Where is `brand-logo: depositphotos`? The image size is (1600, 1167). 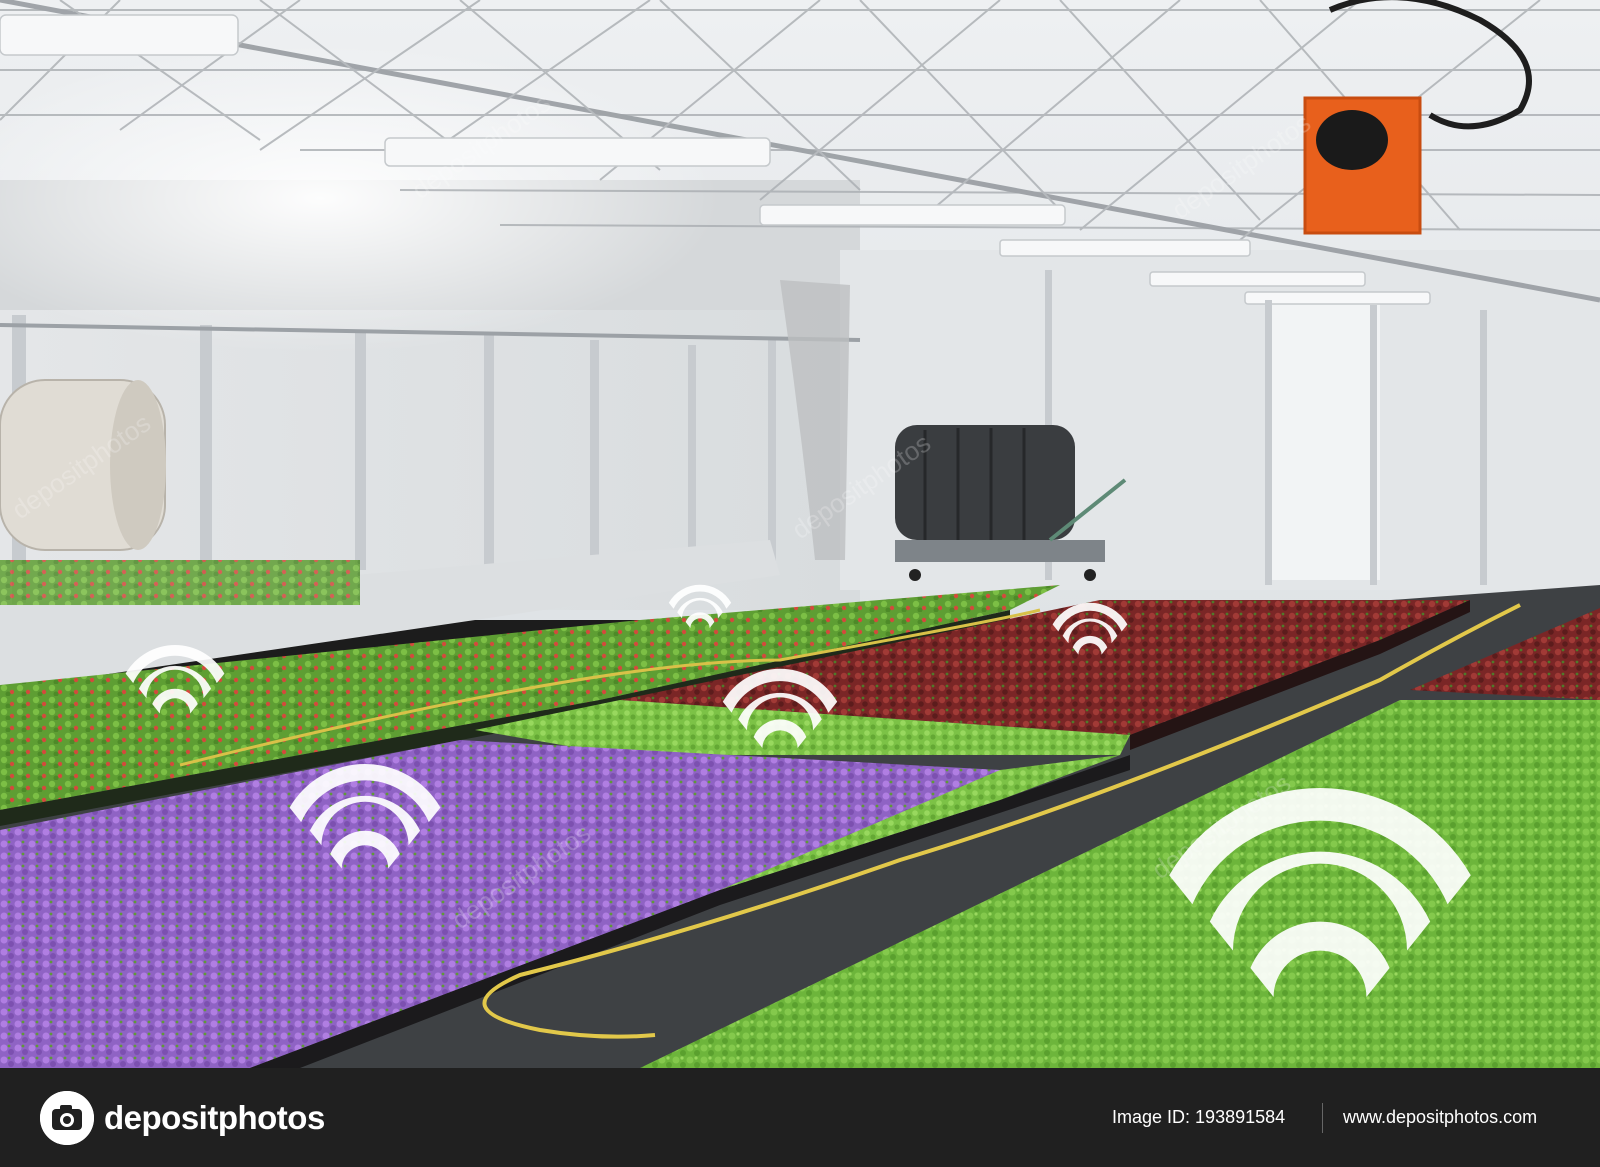 brand-logo: depositphotos is located at coordinates (182, 1118).